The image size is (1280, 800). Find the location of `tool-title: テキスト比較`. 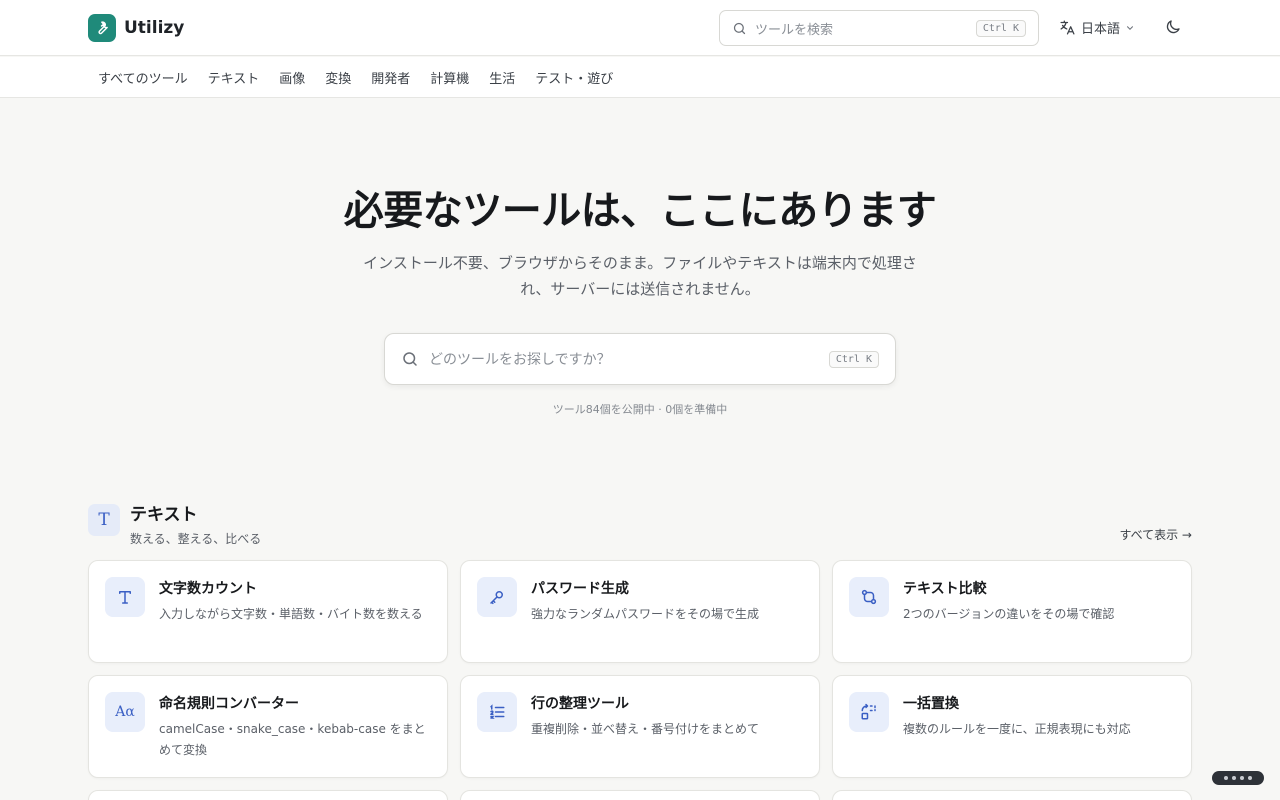

tool-title: テキスト比較 is located at coordinates (945, 589).